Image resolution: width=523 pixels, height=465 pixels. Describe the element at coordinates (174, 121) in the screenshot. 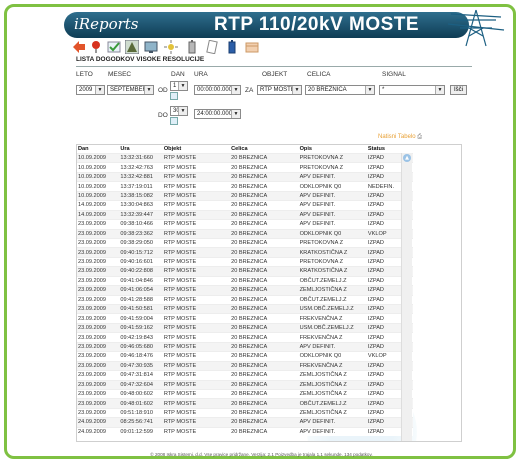

I see `calendar-do-icon` at that location.